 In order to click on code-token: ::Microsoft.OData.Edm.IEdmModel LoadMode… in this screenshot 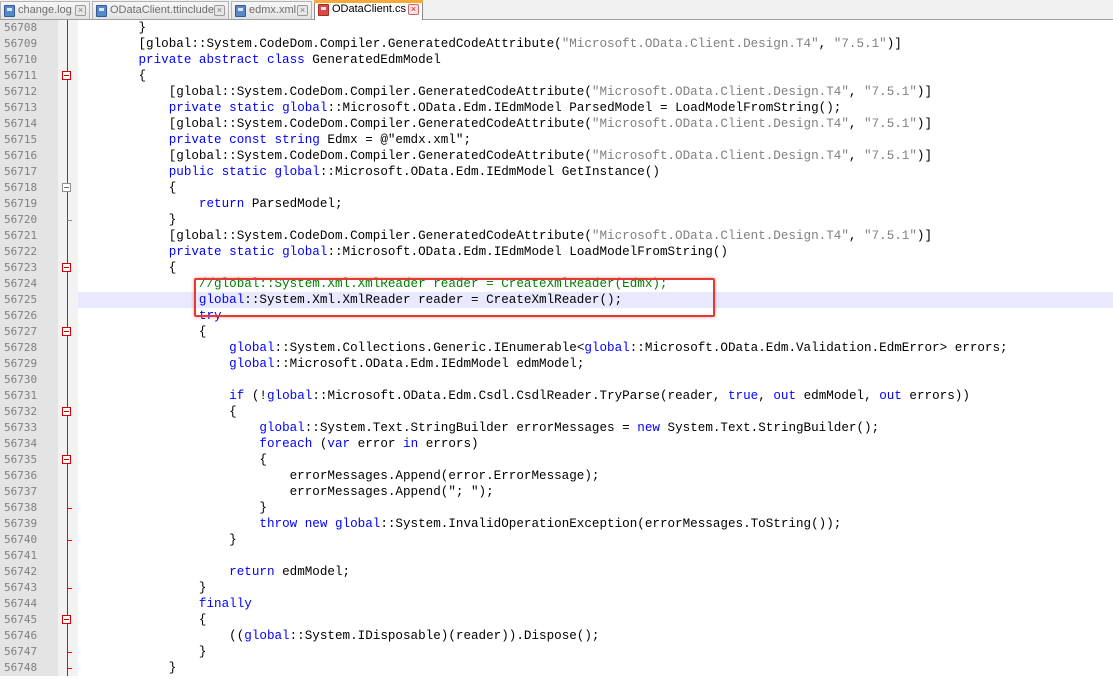, I will do `click(527, 252)`.